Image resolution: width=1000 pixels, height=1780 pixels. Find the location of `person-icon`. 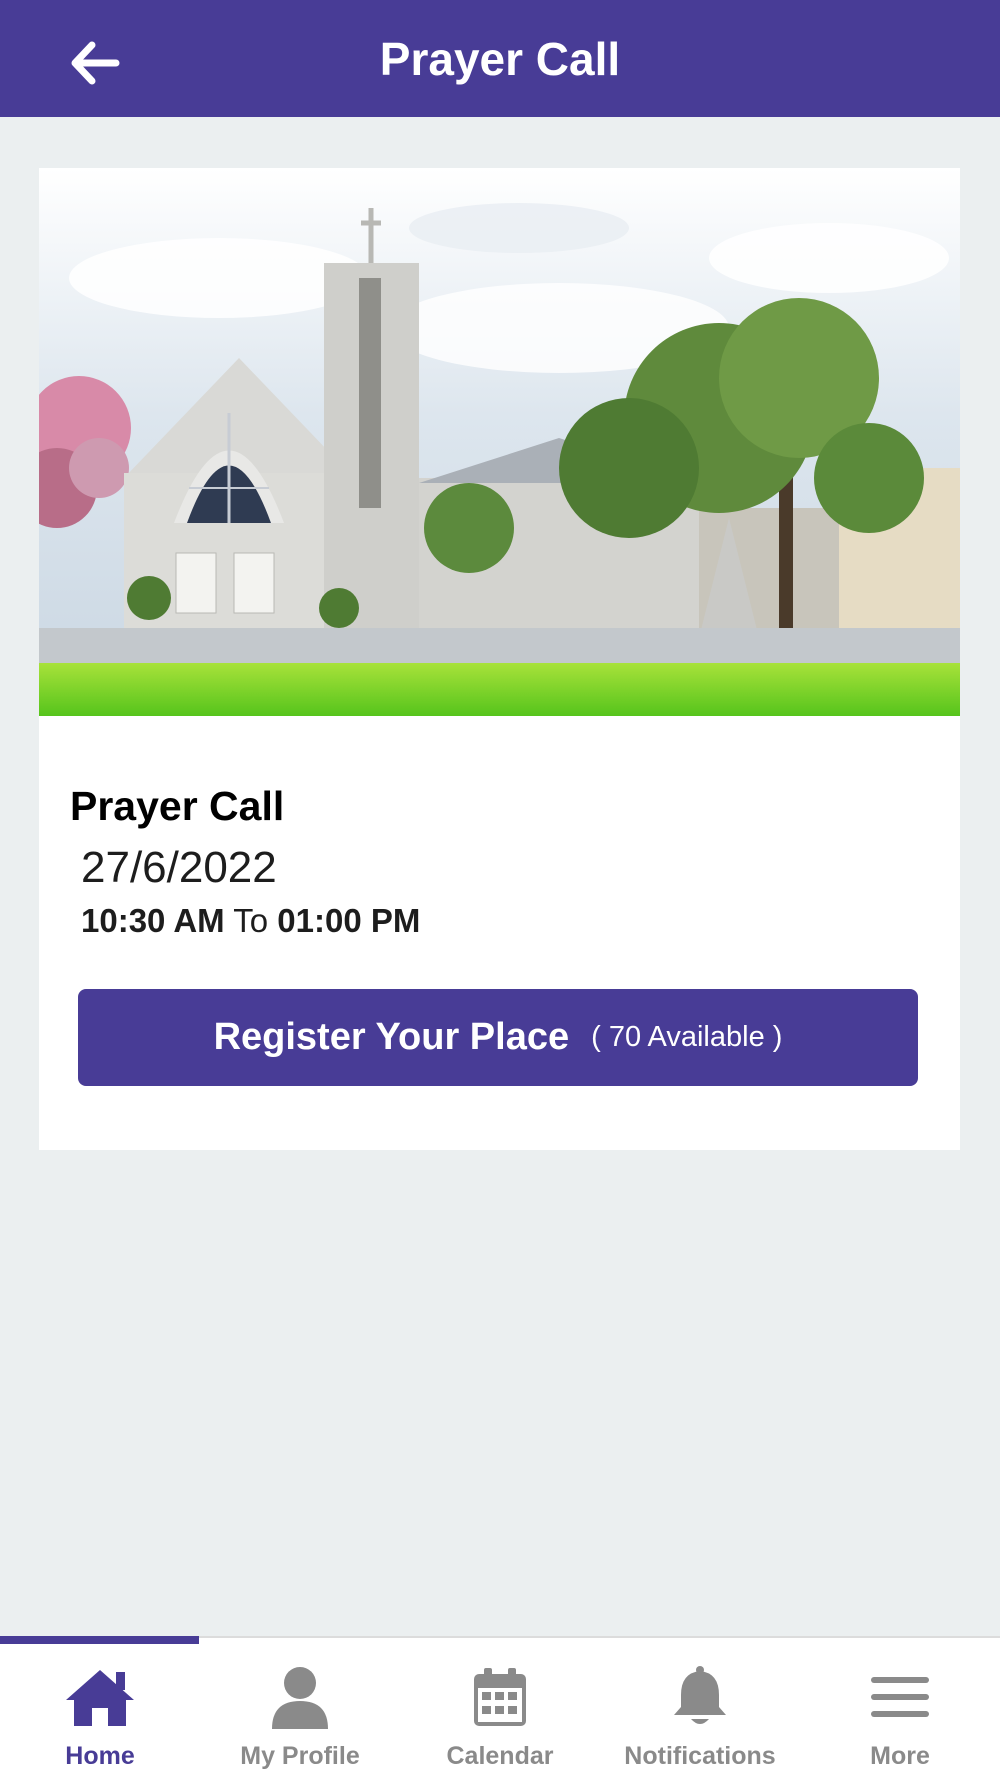

person-icon is located at coordinates (300, 1698).